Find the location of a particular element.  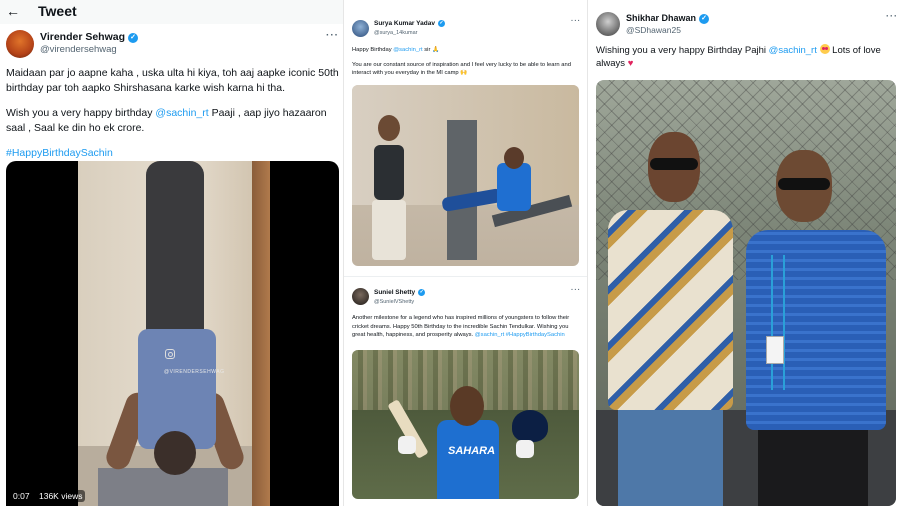

author-name: Suniel Shetty ✓ is located at coordinates (400, 292).